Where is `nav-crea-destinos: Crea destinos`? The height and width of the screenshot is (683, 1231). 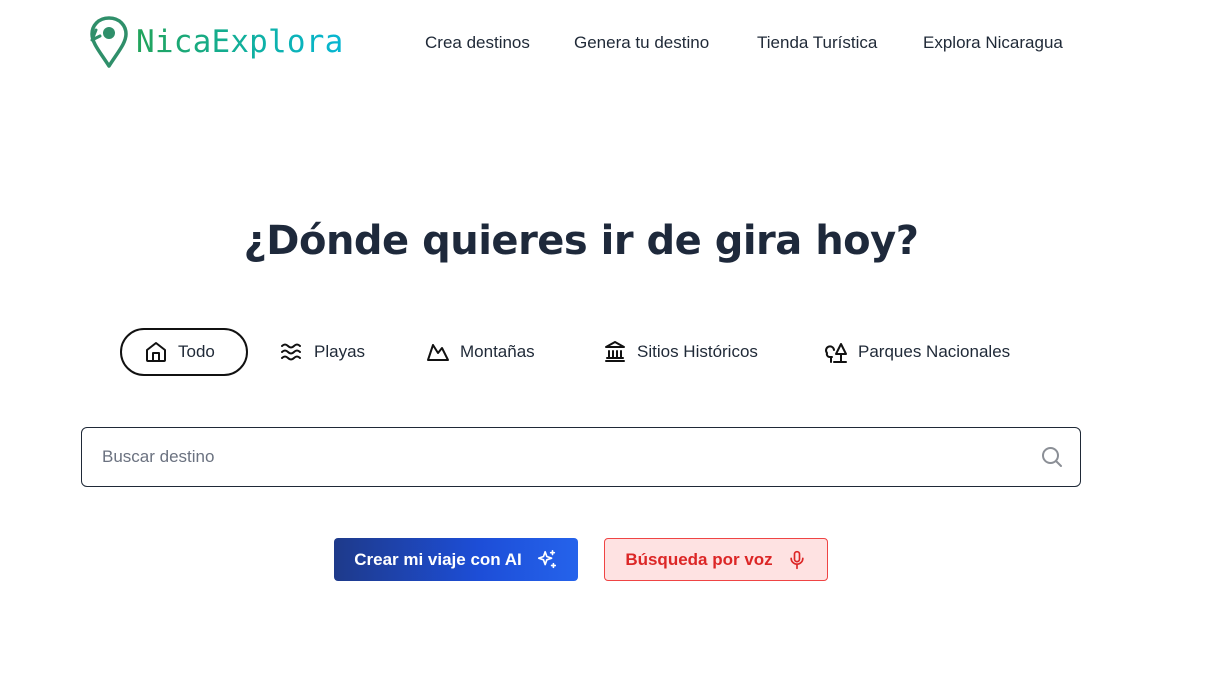
nav-crea-destinos: Crea destinos is located at coordinates (477, 43).